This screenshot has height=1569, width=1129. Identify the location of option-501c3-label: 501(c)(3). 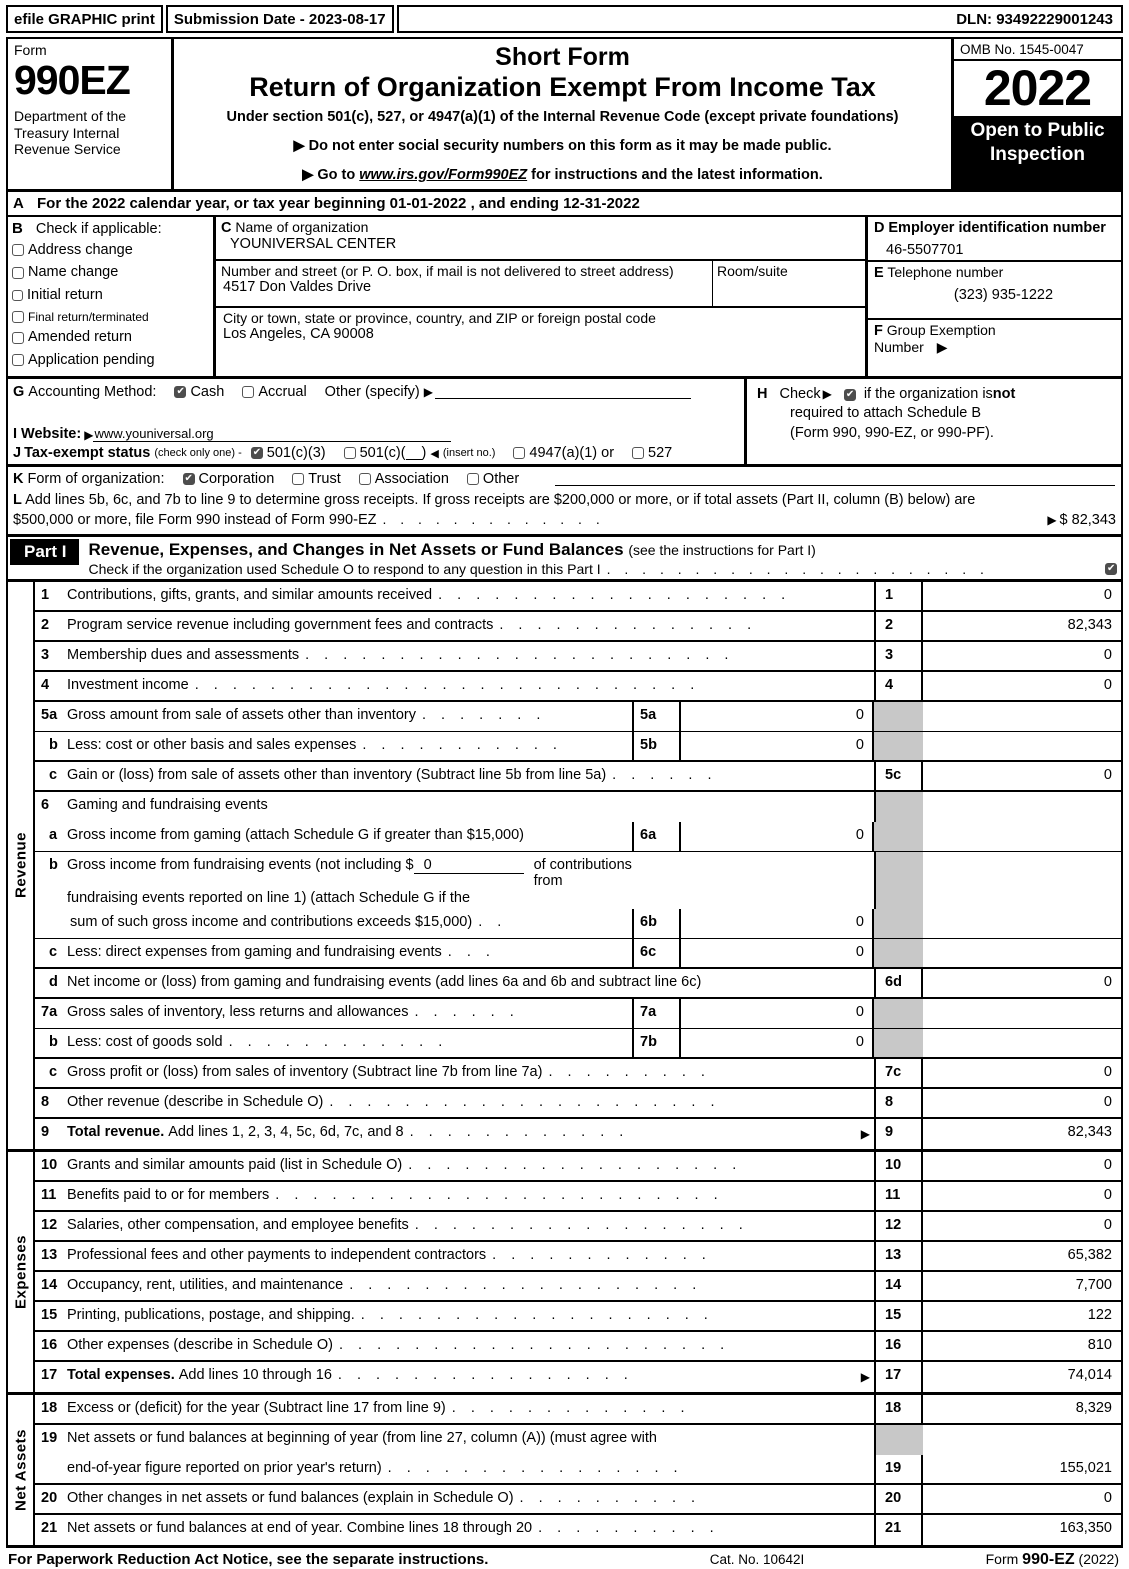
(296, 453).